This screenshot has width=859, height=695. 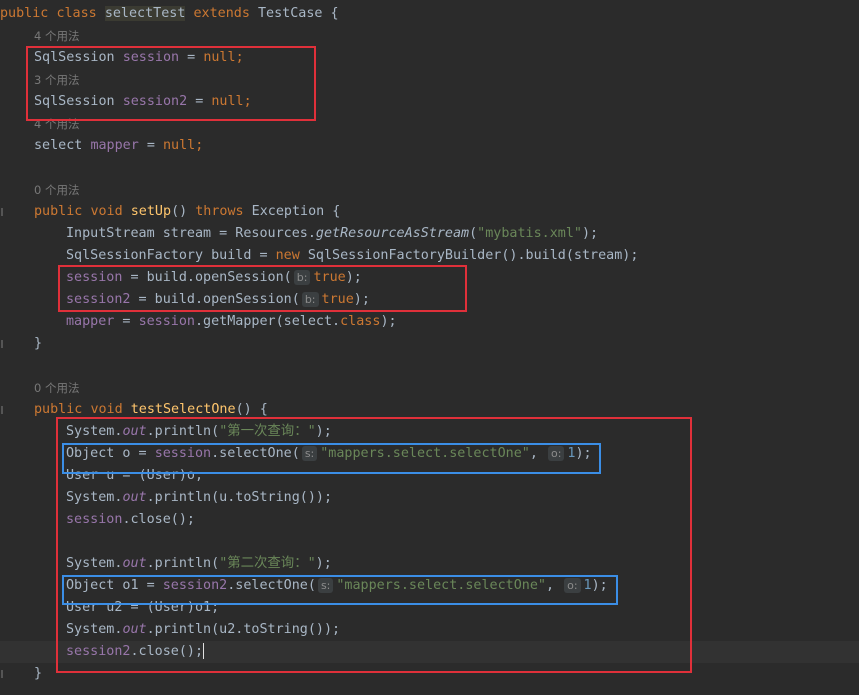 What do you see at coordinates (462, 564) in the screenshot?
I see `code-line-print-second: System.out.println("第二次查询：");` at bounding box center [462, 564].